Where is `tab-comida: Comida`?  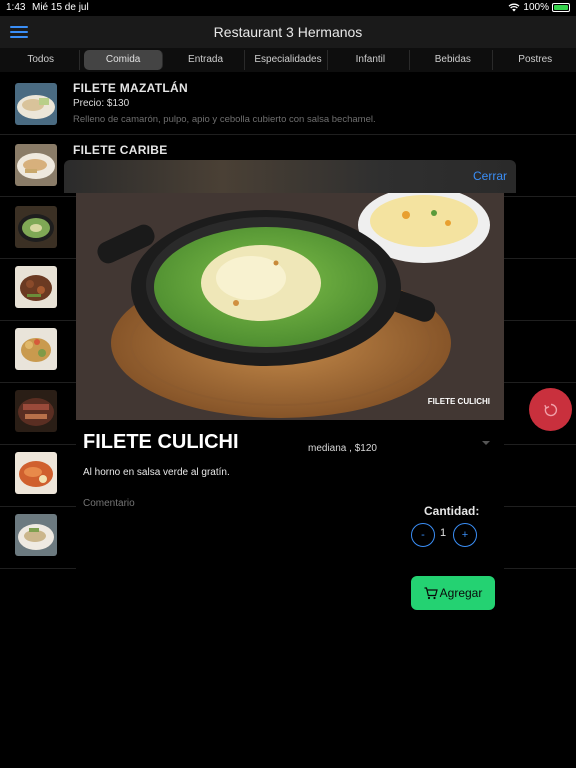 tab-comida: Comida is located at coordinates (123, 60).